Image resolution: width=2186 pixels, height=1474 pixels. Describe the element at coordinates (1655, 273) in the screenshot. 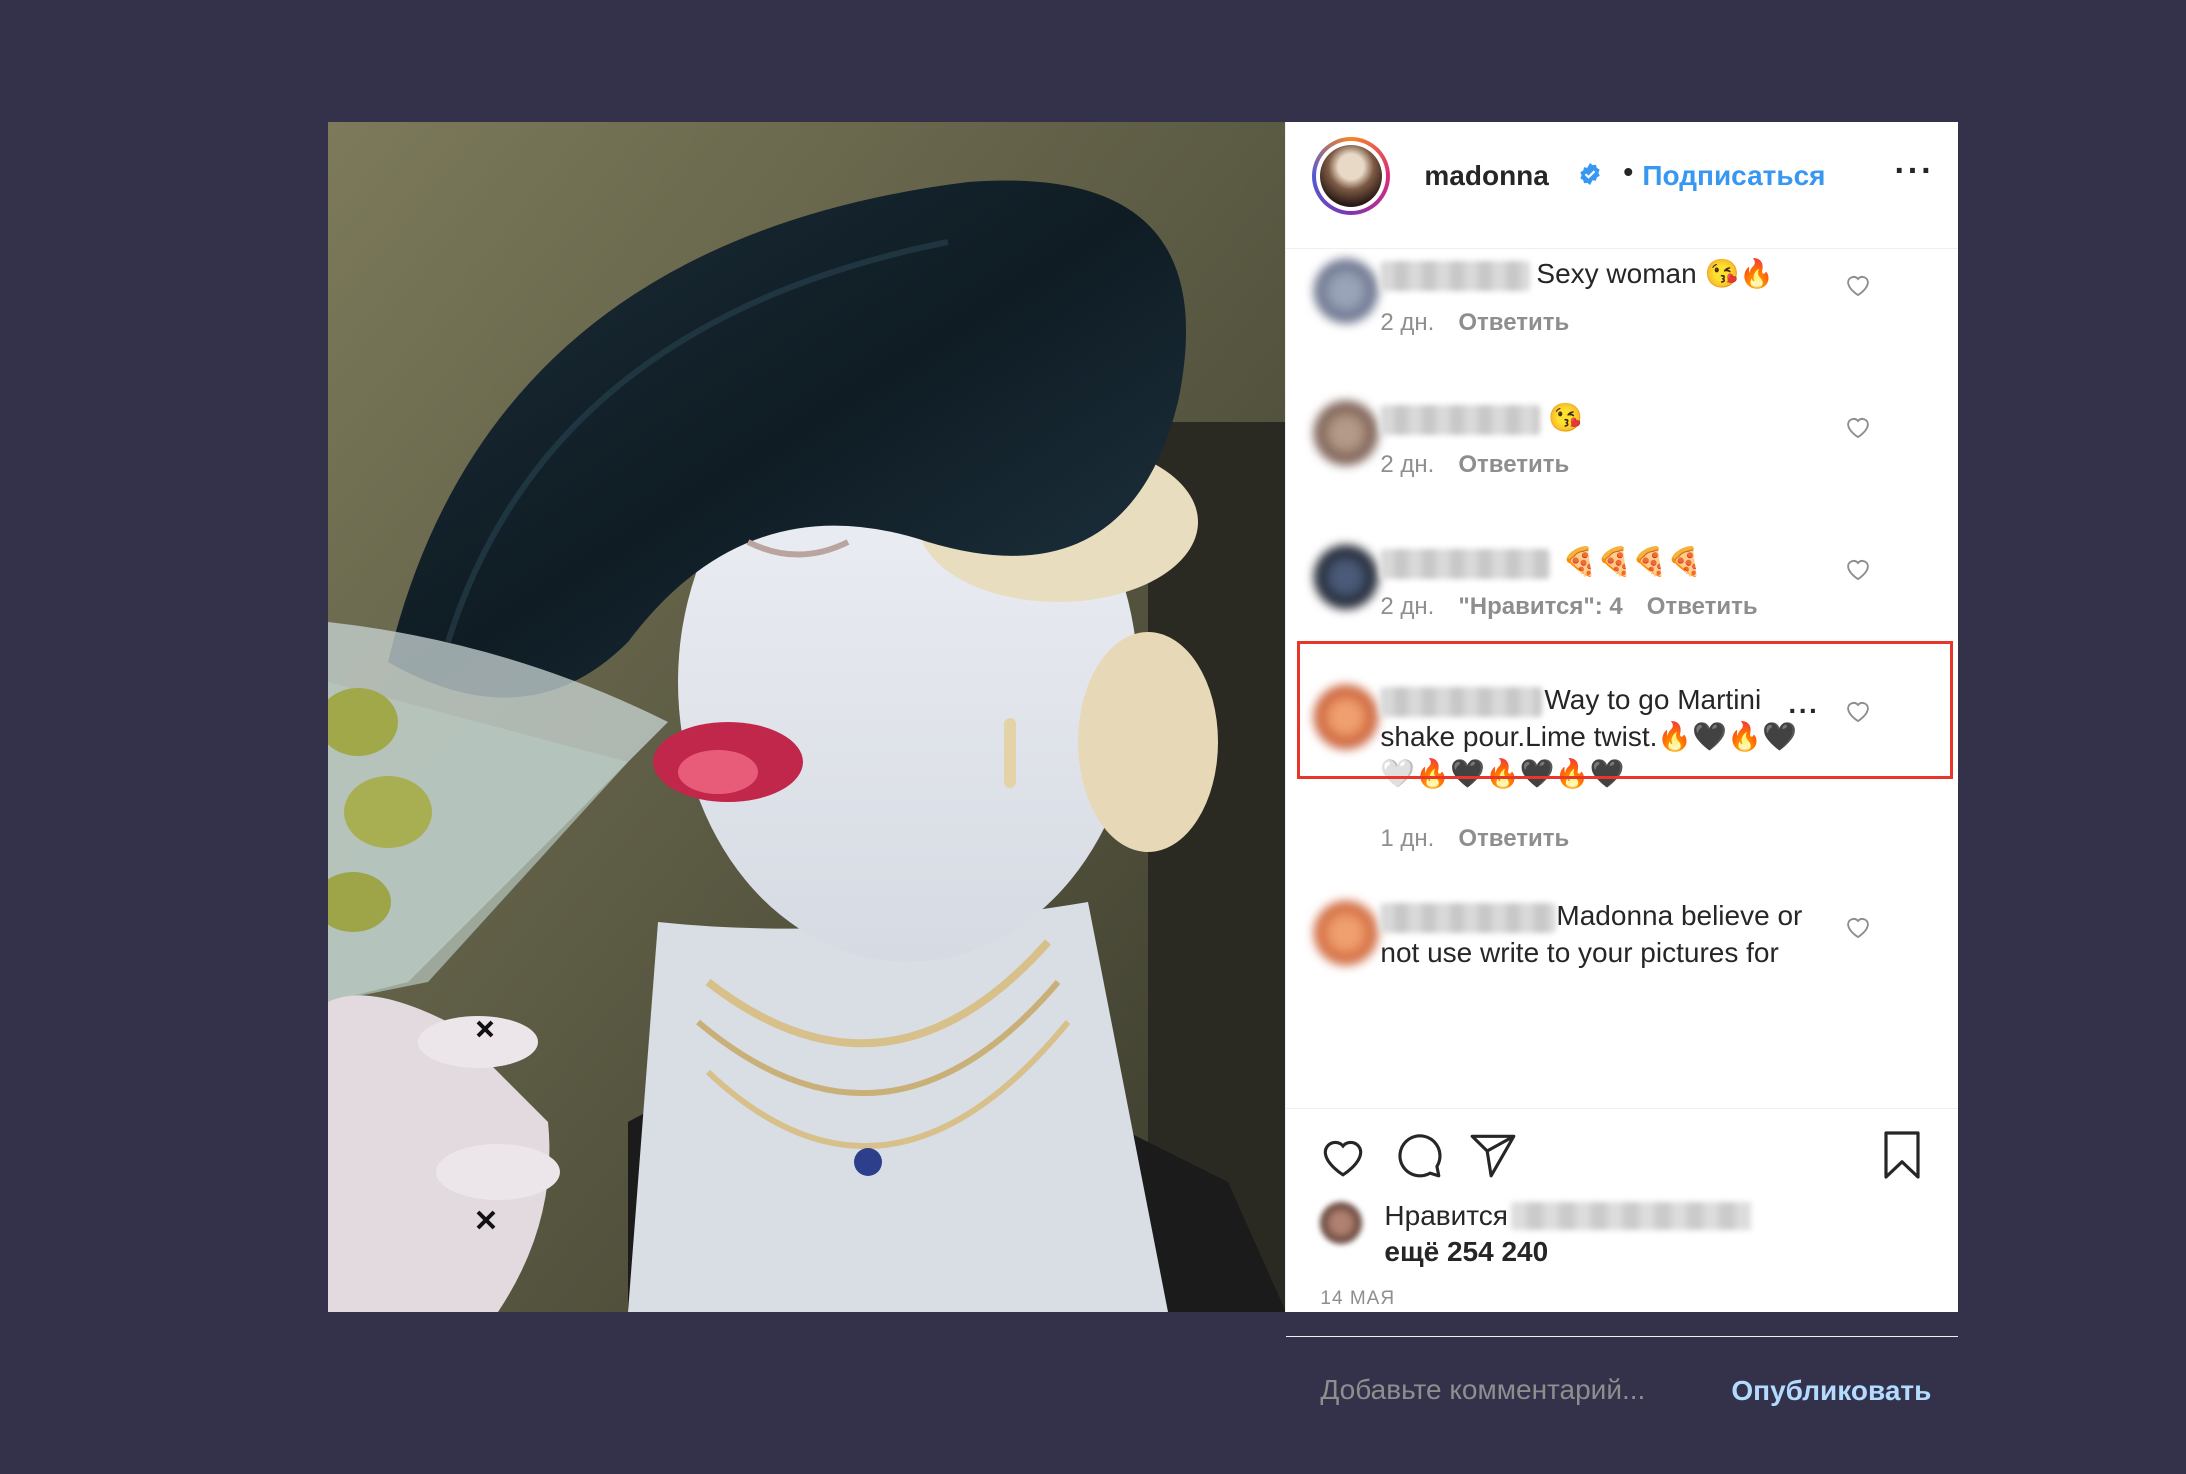

I see `comment-text: Sexy woman 😘🔥` at that location.